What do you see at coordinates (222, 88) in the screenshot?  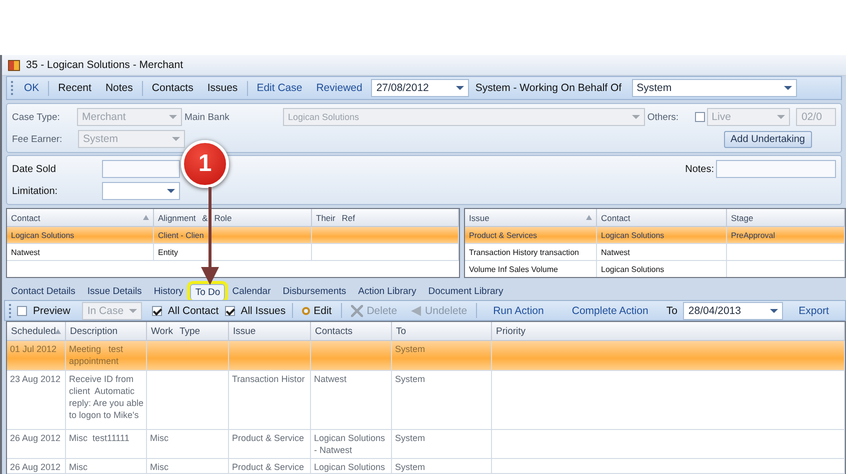 I see `toolbar-button: Issues` at bounding box center [222, 88].